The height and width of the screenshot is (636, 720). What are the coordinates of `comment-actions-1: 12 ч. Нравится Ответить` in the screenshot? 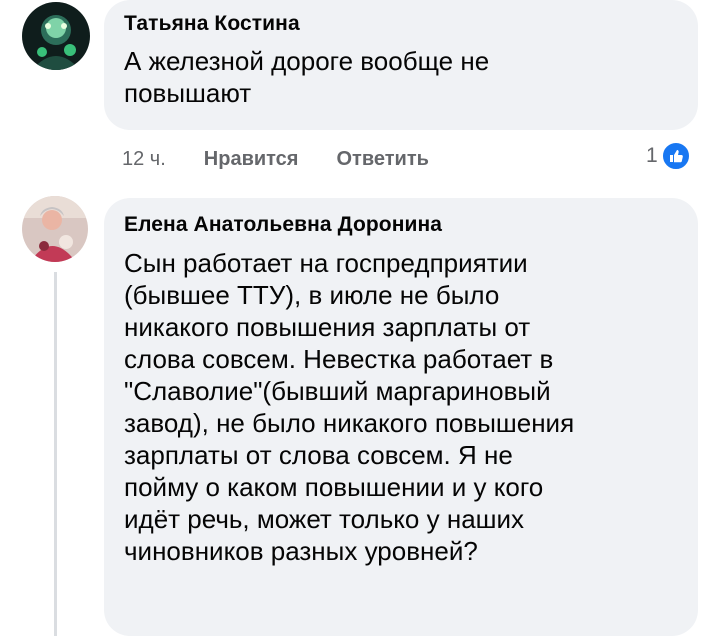 It's located at (275, 159).